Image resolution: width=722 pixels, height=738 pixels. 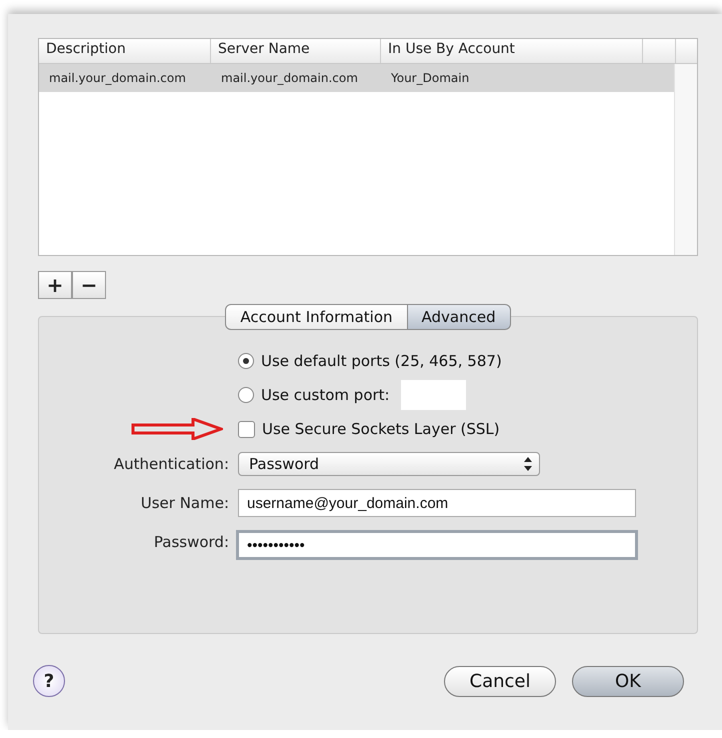 What do you see at coordinates (89, 285) in the screenshot?
I see `remove-button: −` at bounding box center [89, 285].